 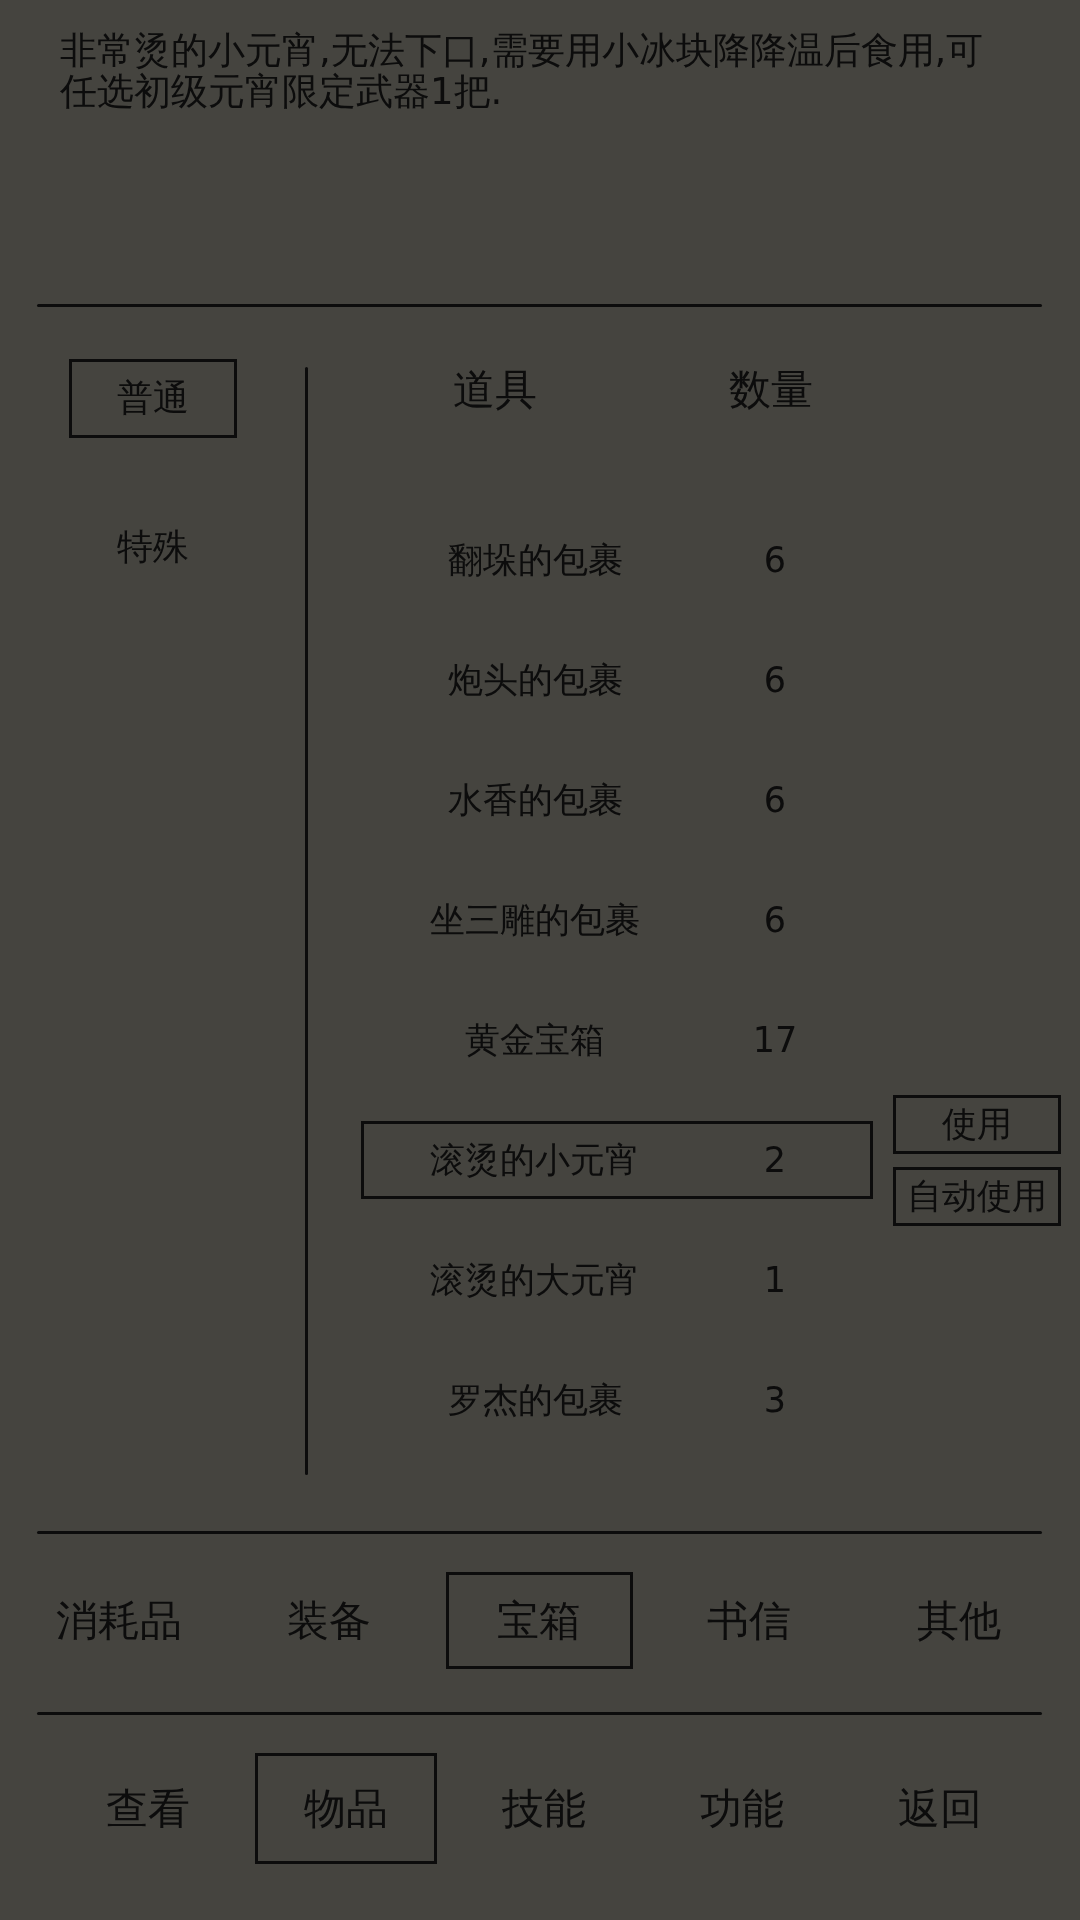 I want to click on item-count: 1, so click(x=775, y=1280).